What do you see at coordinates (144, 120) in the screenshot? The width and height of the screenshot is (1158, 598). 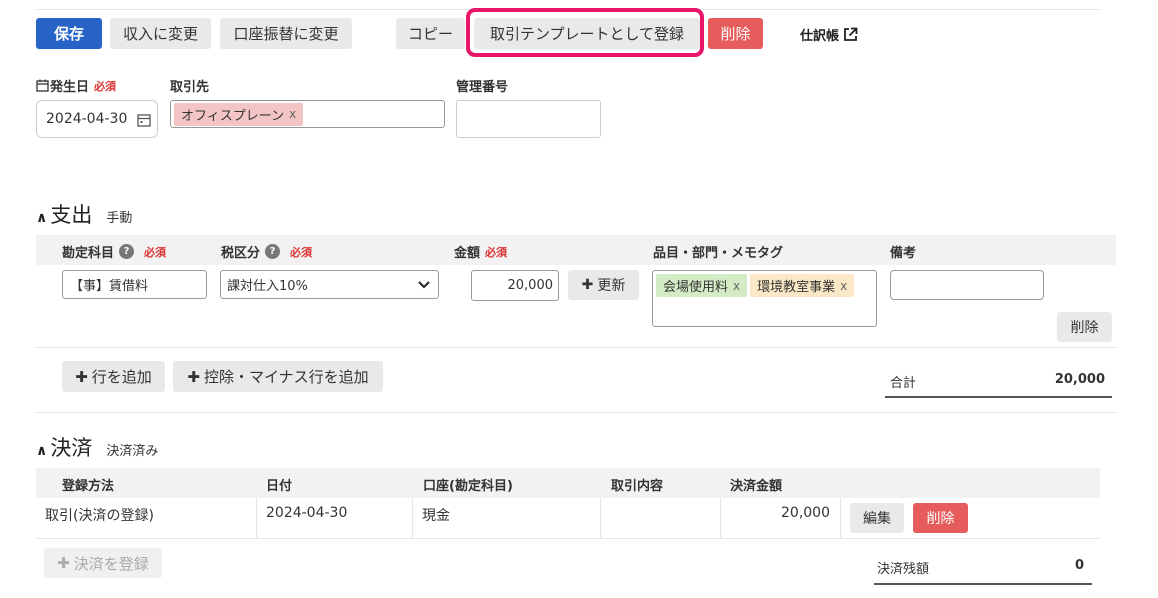 I see `calendar-picker-icon` at bounding box center [144, 120].